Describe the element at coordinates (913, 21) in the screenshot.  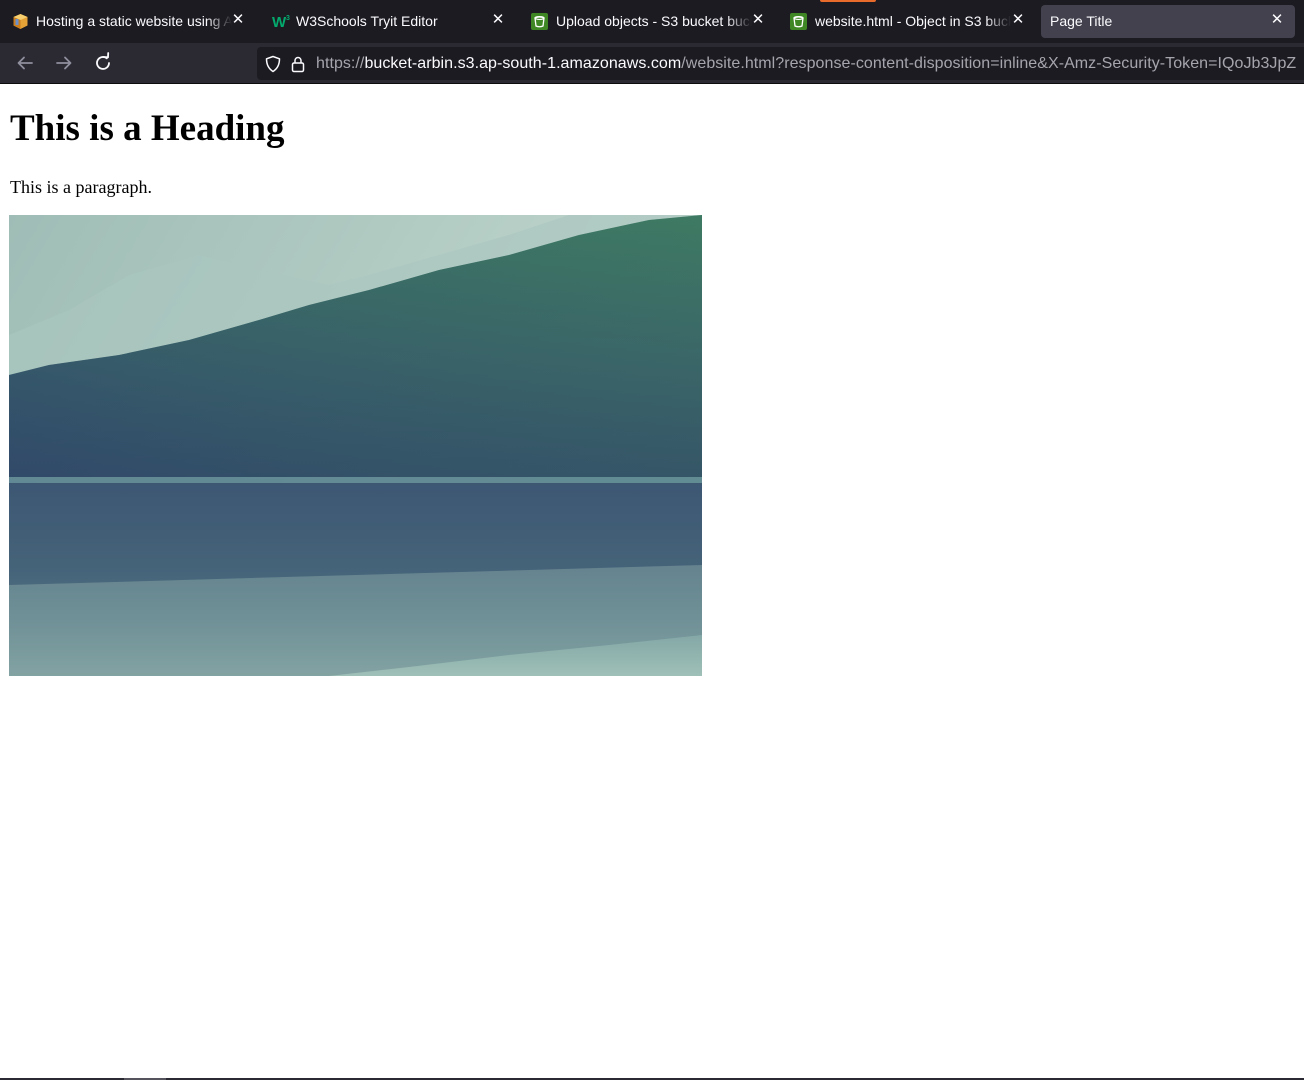
I see `tab-title: website.html - Object in S3 buck` at that location.